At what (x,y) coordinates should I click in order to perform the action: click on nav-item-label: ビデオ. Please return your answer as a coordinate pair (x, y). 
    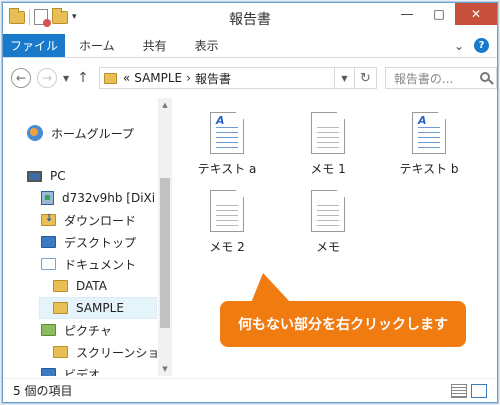
    Looking at the image, I should click on (82, 372).